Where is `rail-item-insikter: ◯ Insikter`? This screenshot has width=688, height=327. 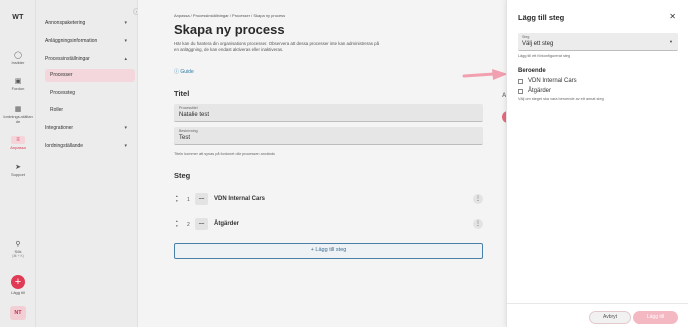 rail-item-insikter: ◯ Insikter is located at coordinates (18, 59).